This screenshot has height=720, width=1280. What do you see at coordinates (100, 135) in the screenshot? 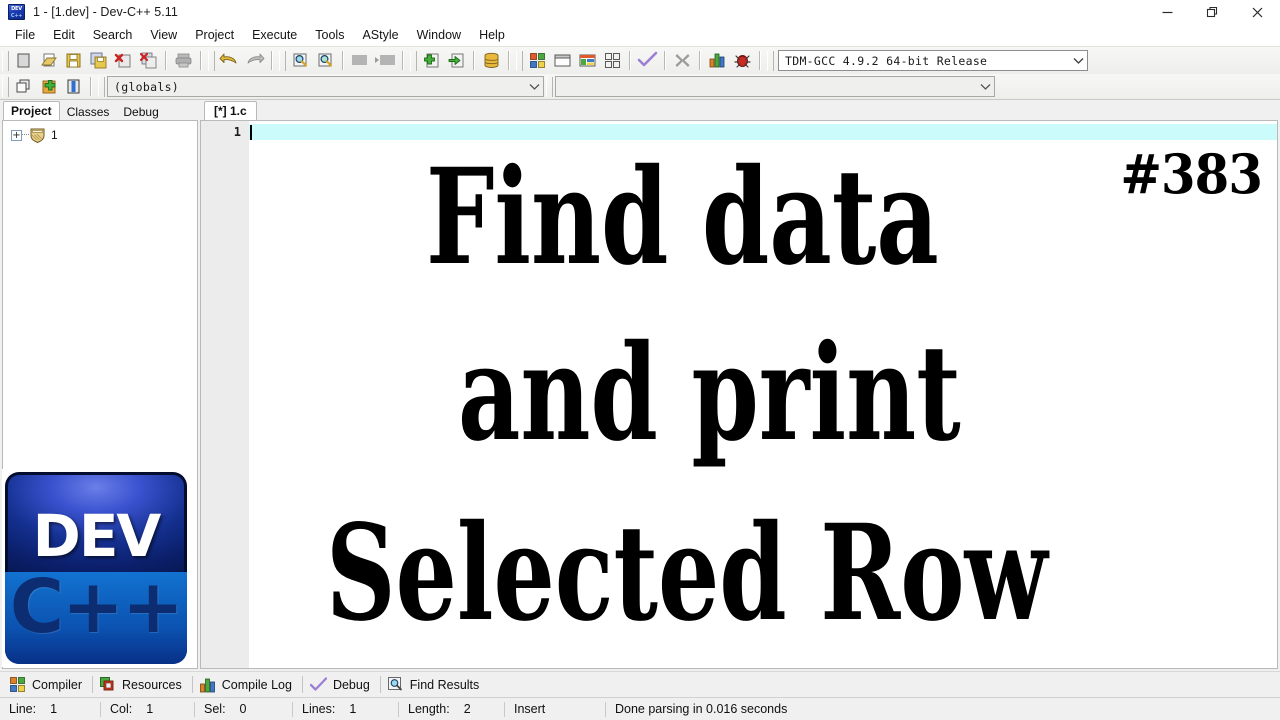
I see `tree-node-project: + 1` at bounding box center [100, 135].